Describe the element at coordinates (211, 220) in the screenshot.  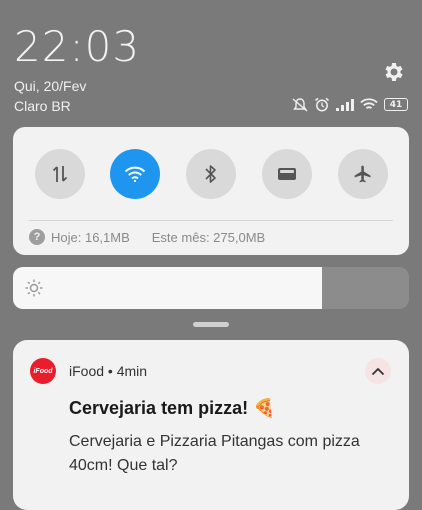
I see `qs-divider` at that location.